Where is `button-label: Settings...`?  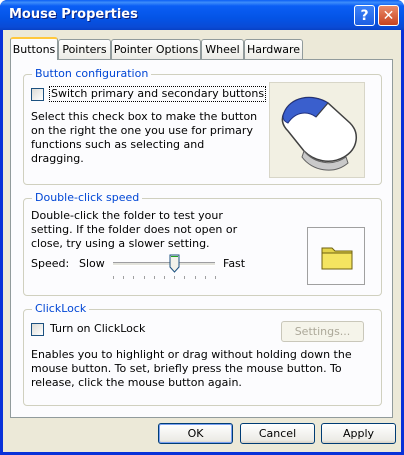
button-label: Settings... is located at coordinates (322, 331).